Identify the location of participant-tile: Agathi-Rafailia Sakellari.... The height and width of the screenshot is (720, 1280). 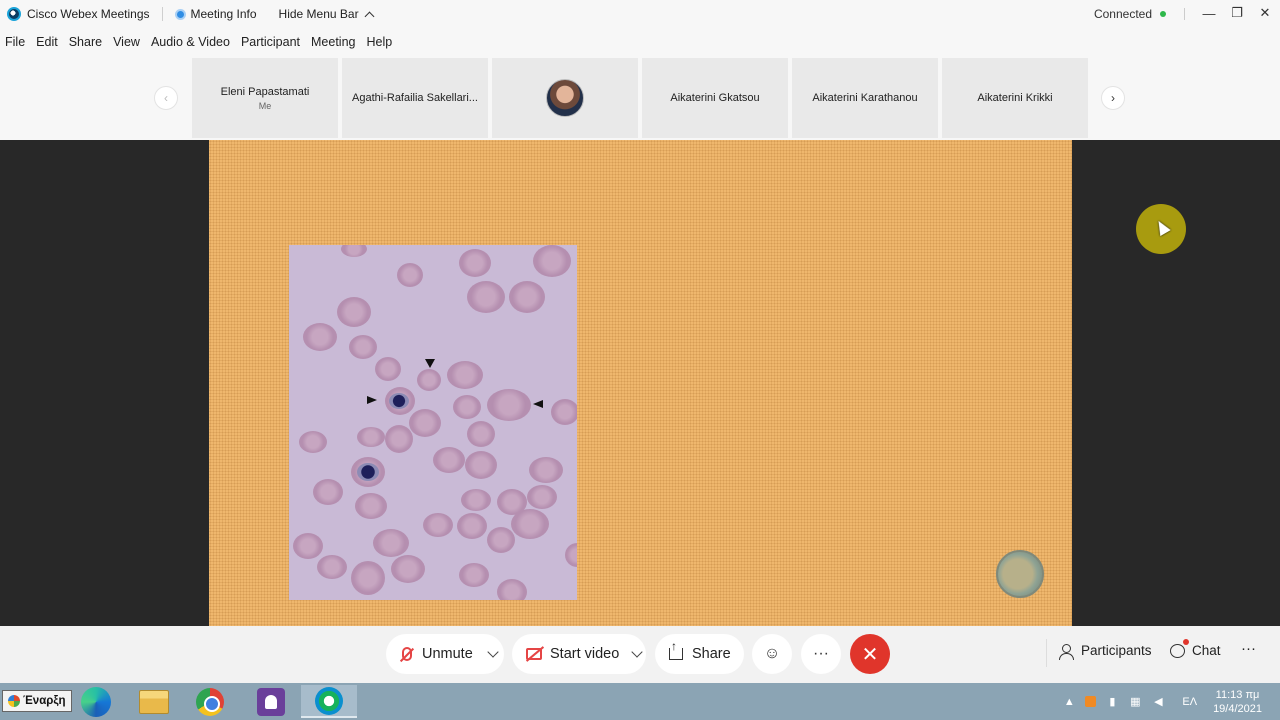
(415, 98).